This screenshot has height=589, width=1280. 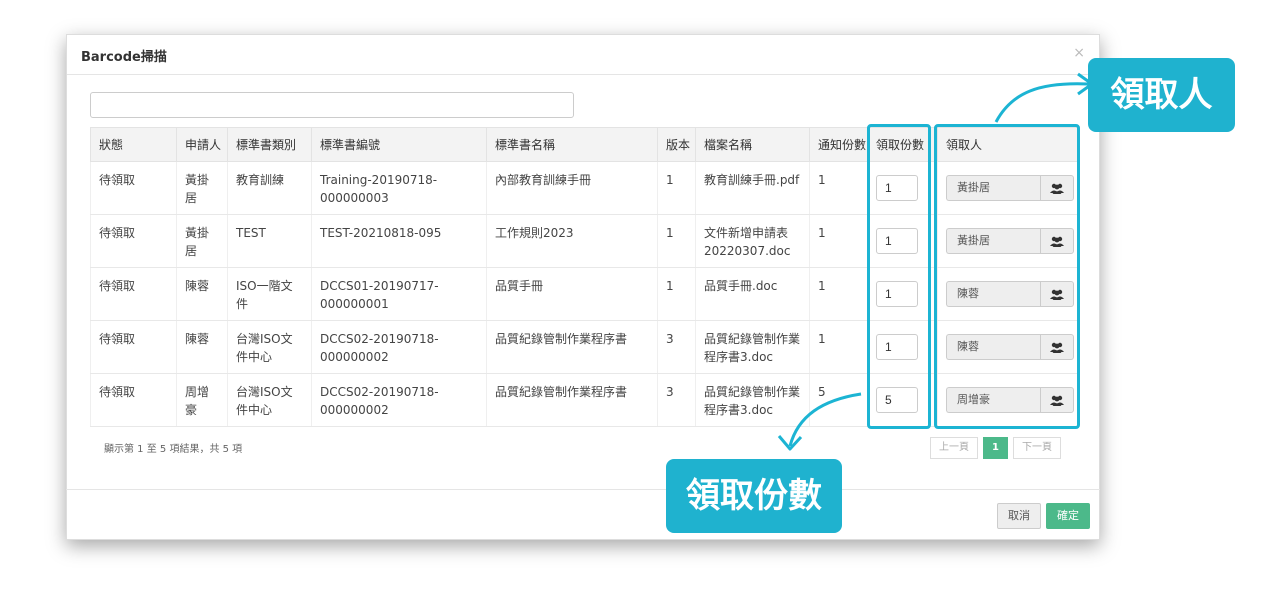 What do you see at coordinates (1036, 448) in the screenshot?
I see `next-page-button: 下一頁` at bounding box center [1036, 448].